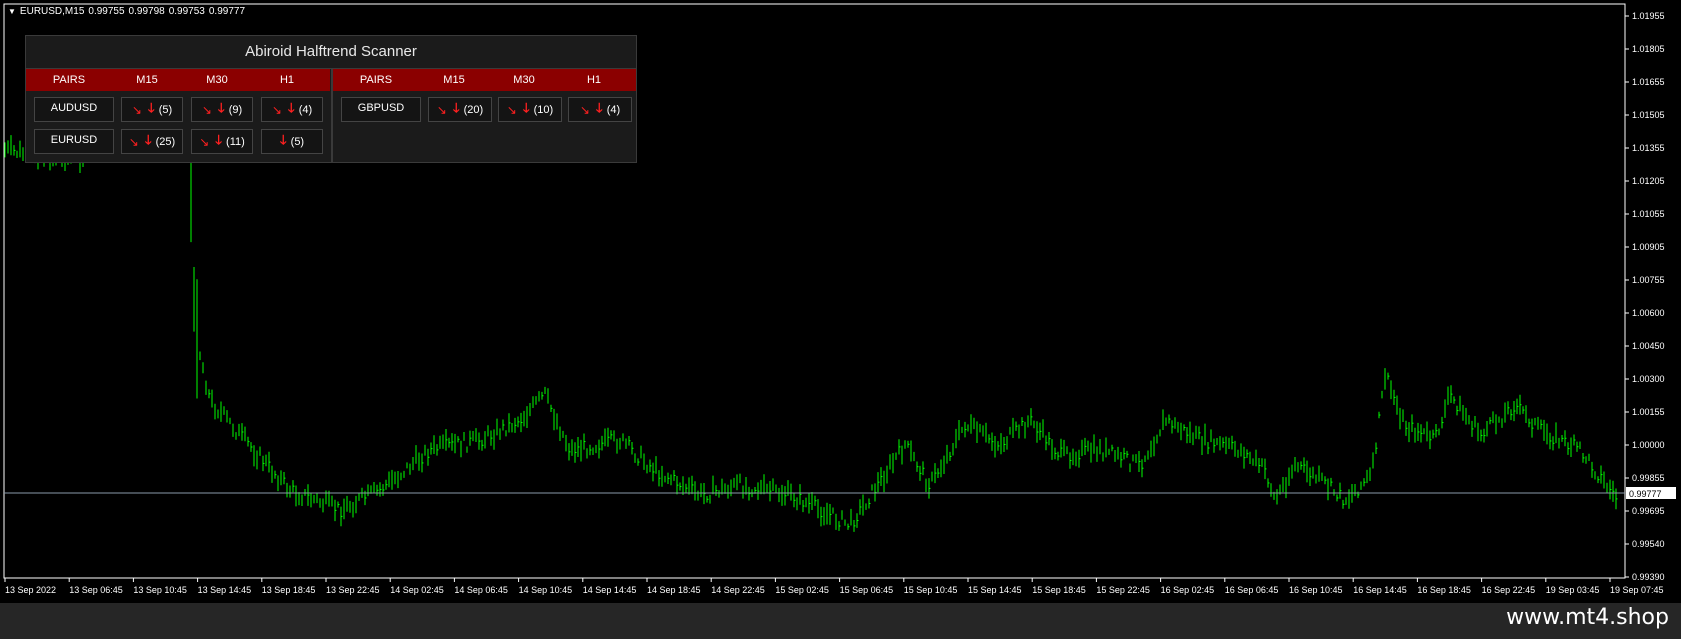  I want to click on time-axis-label: 14 Sep 22:45, so click(738, 590).